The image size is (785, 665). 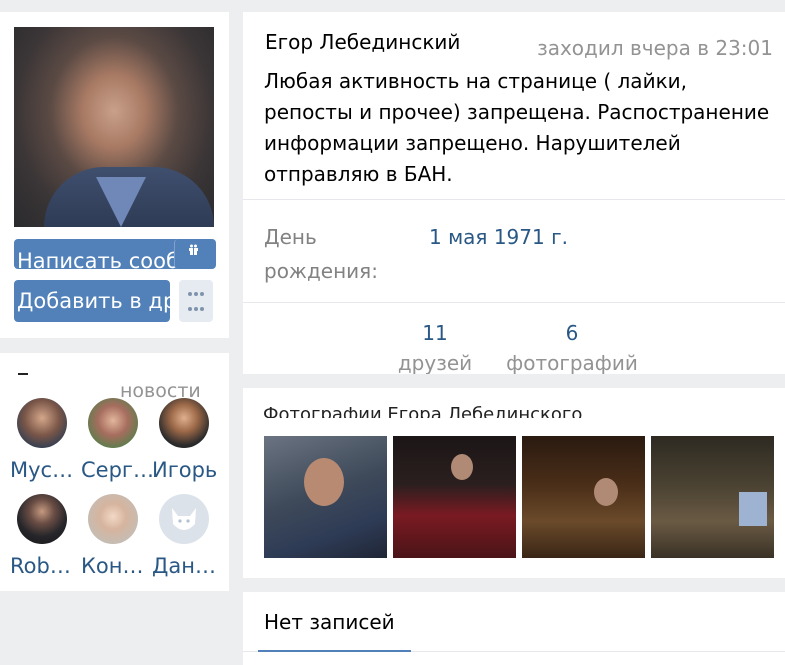 What do you see at coordinates (23, 374) in the screenshot?
I see `friends-title-fragment` at bounding box center [23, 374].